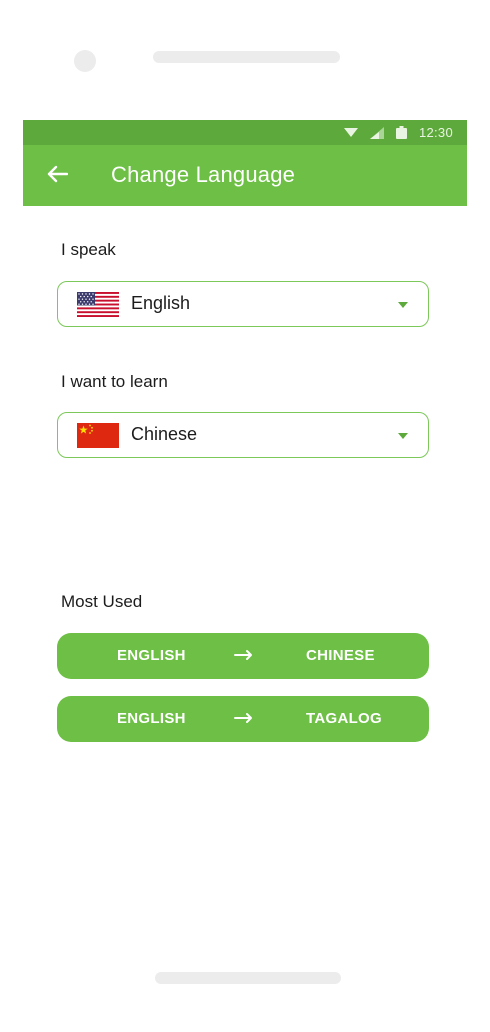  What do you see at coordinates (350, 132) in the screenshot?
I see `wifi-icon` at bounding box center [350, 132].